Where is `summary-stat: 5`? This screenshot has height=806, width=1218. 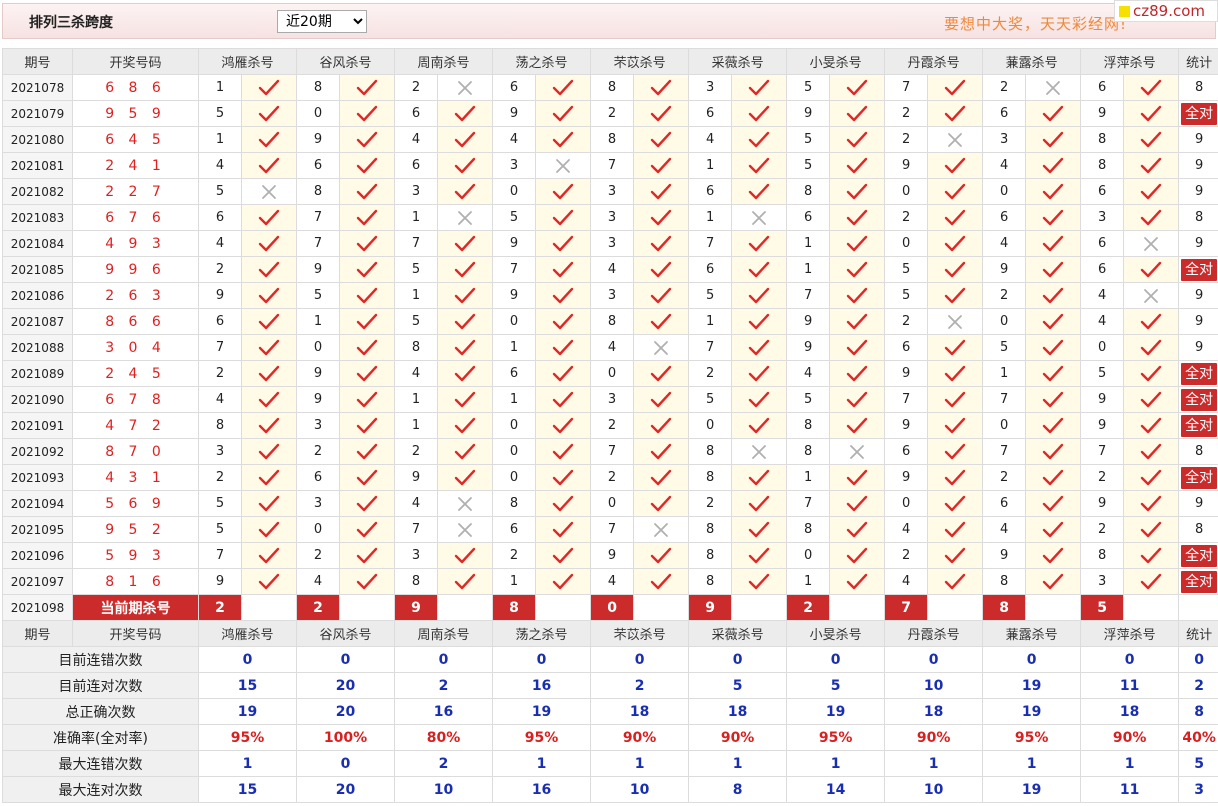
summary-stat: 5 is located at coordinates (1198, 763).